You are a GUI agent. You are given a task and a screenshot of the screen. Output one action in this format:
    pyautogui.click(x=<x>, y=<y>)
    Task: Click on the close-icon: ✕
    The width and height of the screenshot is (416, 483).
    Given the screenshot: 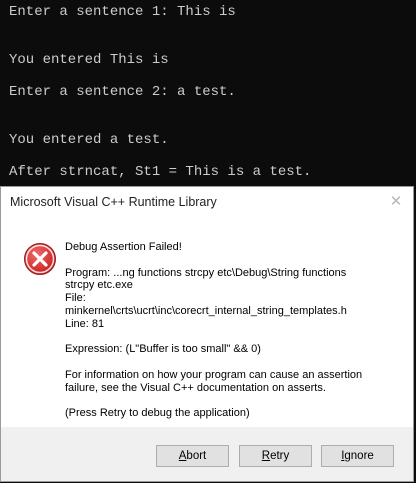 What is the action you would take?
    pyautogui.click(x=396, y=202)
    